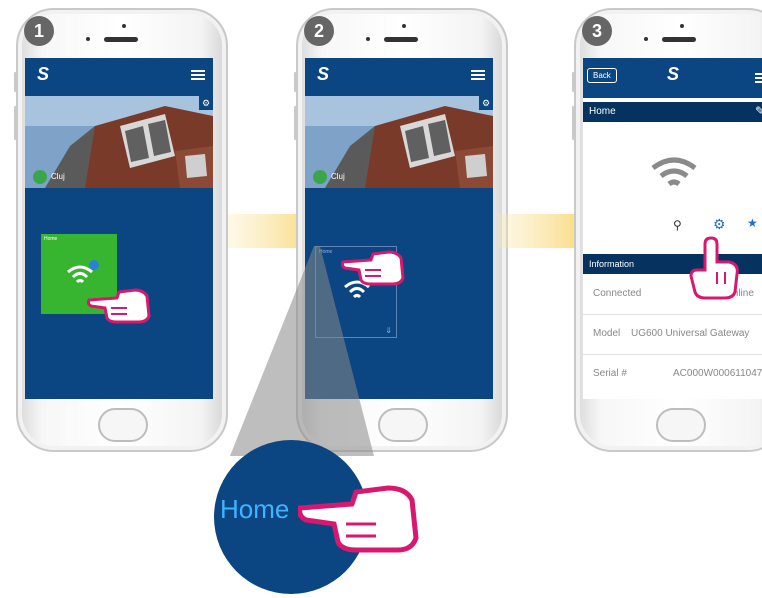  What do you see at coordinates (717, 373) in the screenshot?
I see `row-value: AC000W000611047` at bounding box center [717, 373].